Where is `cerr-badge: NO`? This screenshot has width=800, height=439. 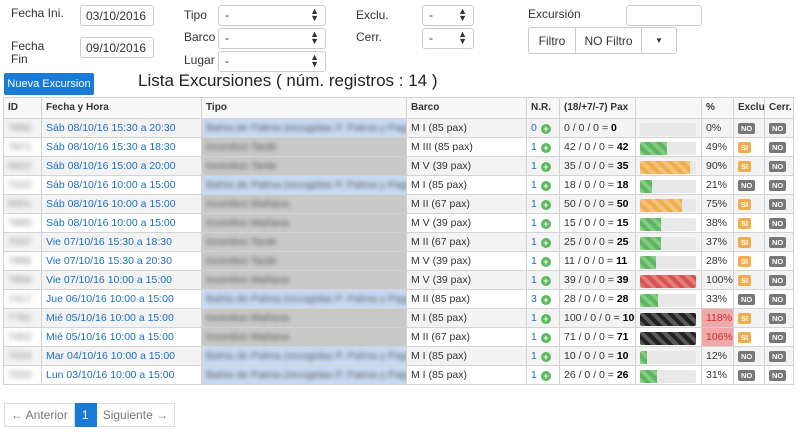
cerr-badge: NO is located at coordinates (778, 223).